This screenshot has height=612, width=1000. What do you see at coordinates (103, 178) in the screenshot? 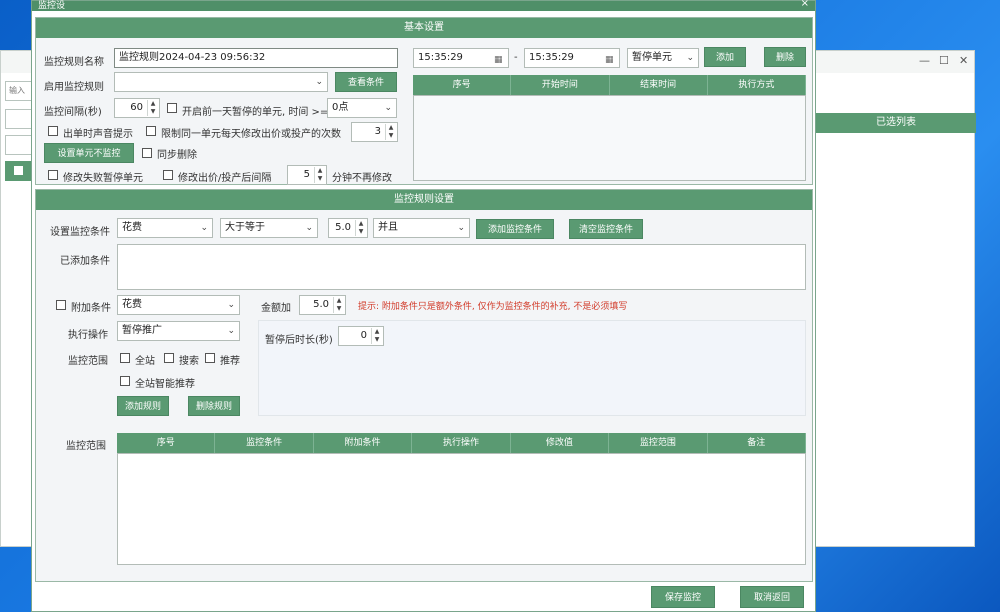
I see `fail-pause-label: 修改失败暂停单元` at bounding box center [103, 178].